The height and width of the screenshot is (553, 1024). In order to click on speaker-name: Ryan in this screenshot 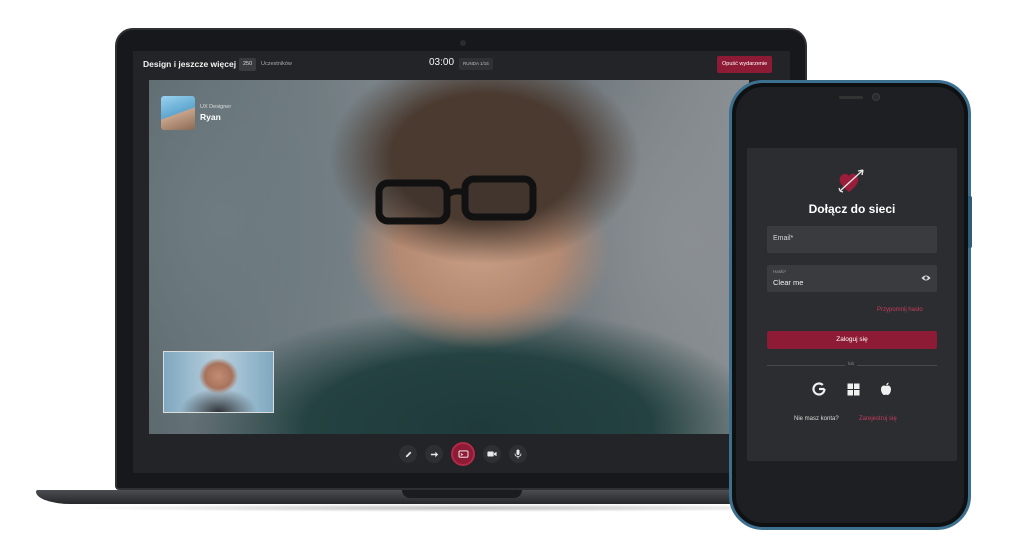, I will do `click(210, 117)`.